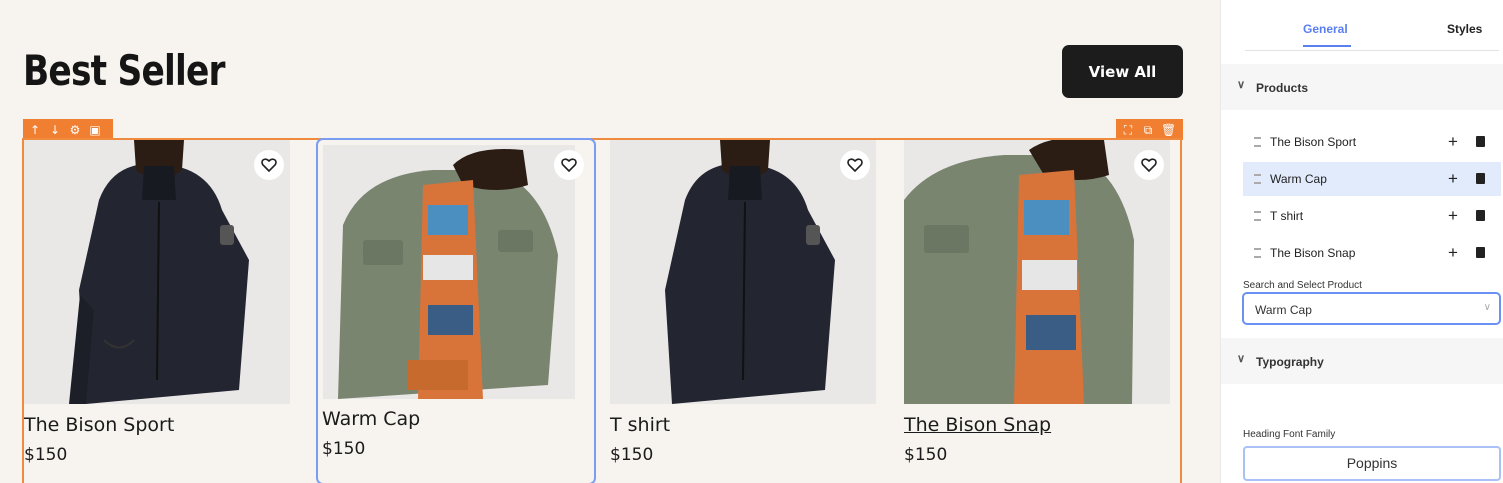  Describe the element at coordinates (55, 130) in the screenshot. I see `arrow-down-icon: ↓` at that location.